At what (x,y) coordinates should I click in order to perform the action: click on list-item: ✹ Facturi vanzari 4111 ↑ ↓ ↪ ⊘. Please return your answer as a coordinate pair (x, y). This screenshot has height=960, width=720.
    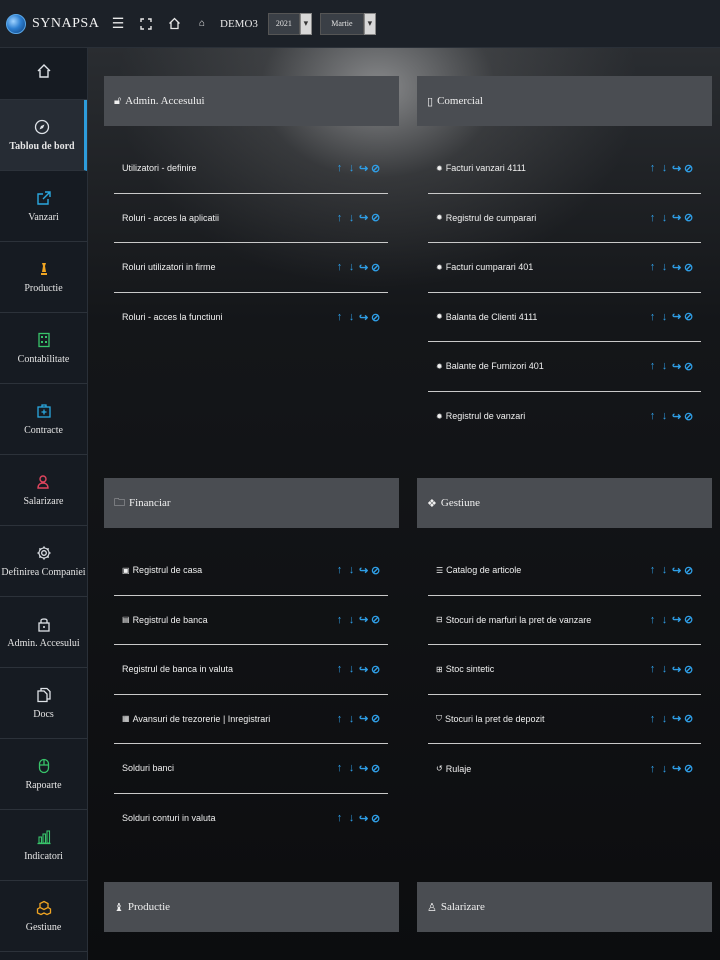
    Looking at the image, I should click on (564, 169).